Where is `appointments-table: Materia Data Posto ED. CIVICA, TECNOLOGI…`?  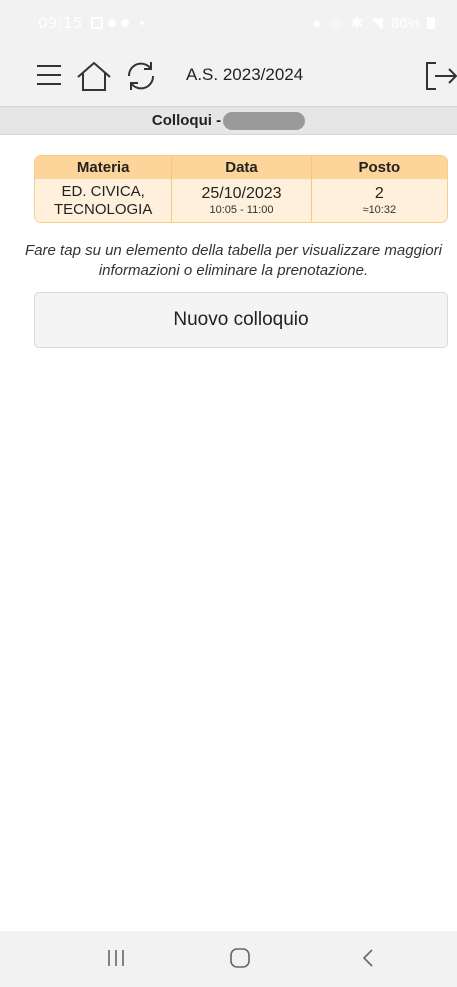 appointments-table: Materia Data Posto ED. CIVICA, TECNOLOGI… is located at coordinates (241, 189).